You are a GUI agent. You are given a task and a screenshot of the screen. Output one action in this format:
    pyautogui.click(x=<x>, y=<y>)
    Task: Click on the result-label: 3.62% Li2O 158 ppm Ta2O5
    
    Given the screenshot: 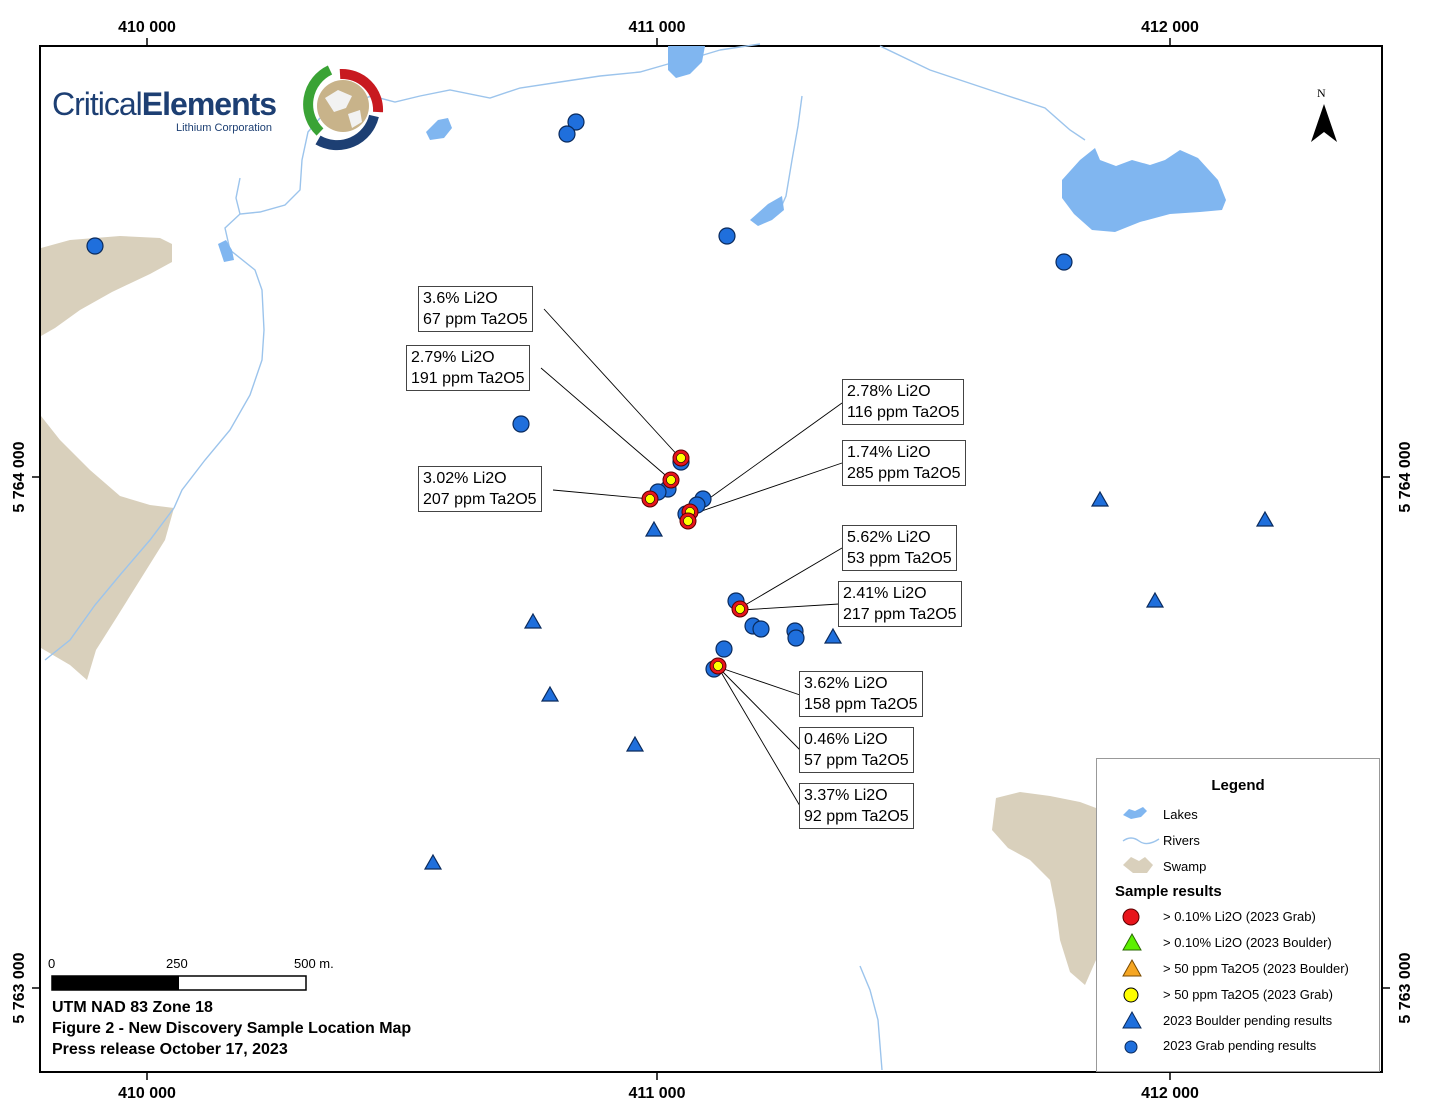 What is the action you would take?
    pyautogui.click(x=861, y=694)
    